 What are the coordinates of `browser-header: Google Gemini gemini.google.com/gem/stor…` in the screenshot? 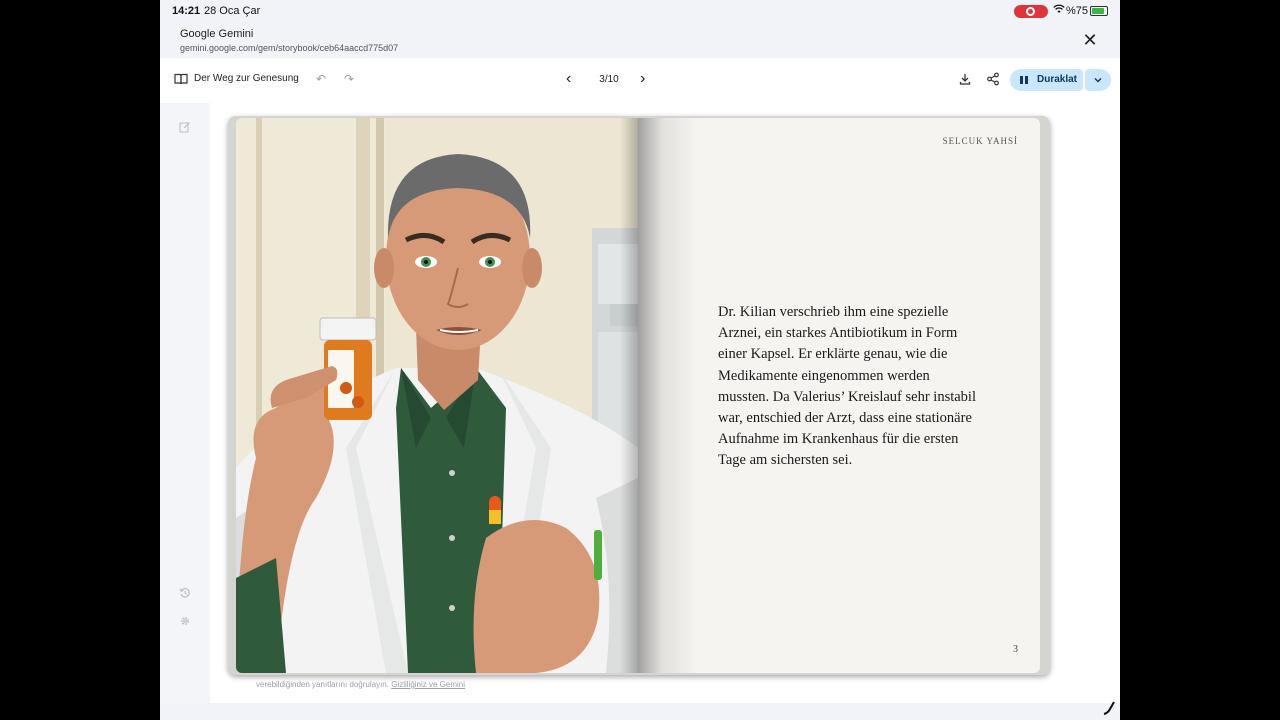 It's located at (640, 40).